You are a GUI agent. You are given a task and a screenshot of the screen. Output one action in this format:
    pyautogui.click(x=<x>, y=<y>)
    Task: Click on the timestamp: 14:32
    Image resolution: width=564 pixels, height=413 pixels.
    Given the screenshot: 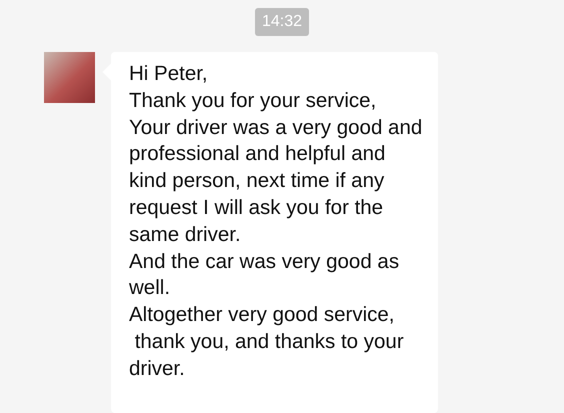 What is the action you would take?
    pyautogui.click(x=282, y=22)
    